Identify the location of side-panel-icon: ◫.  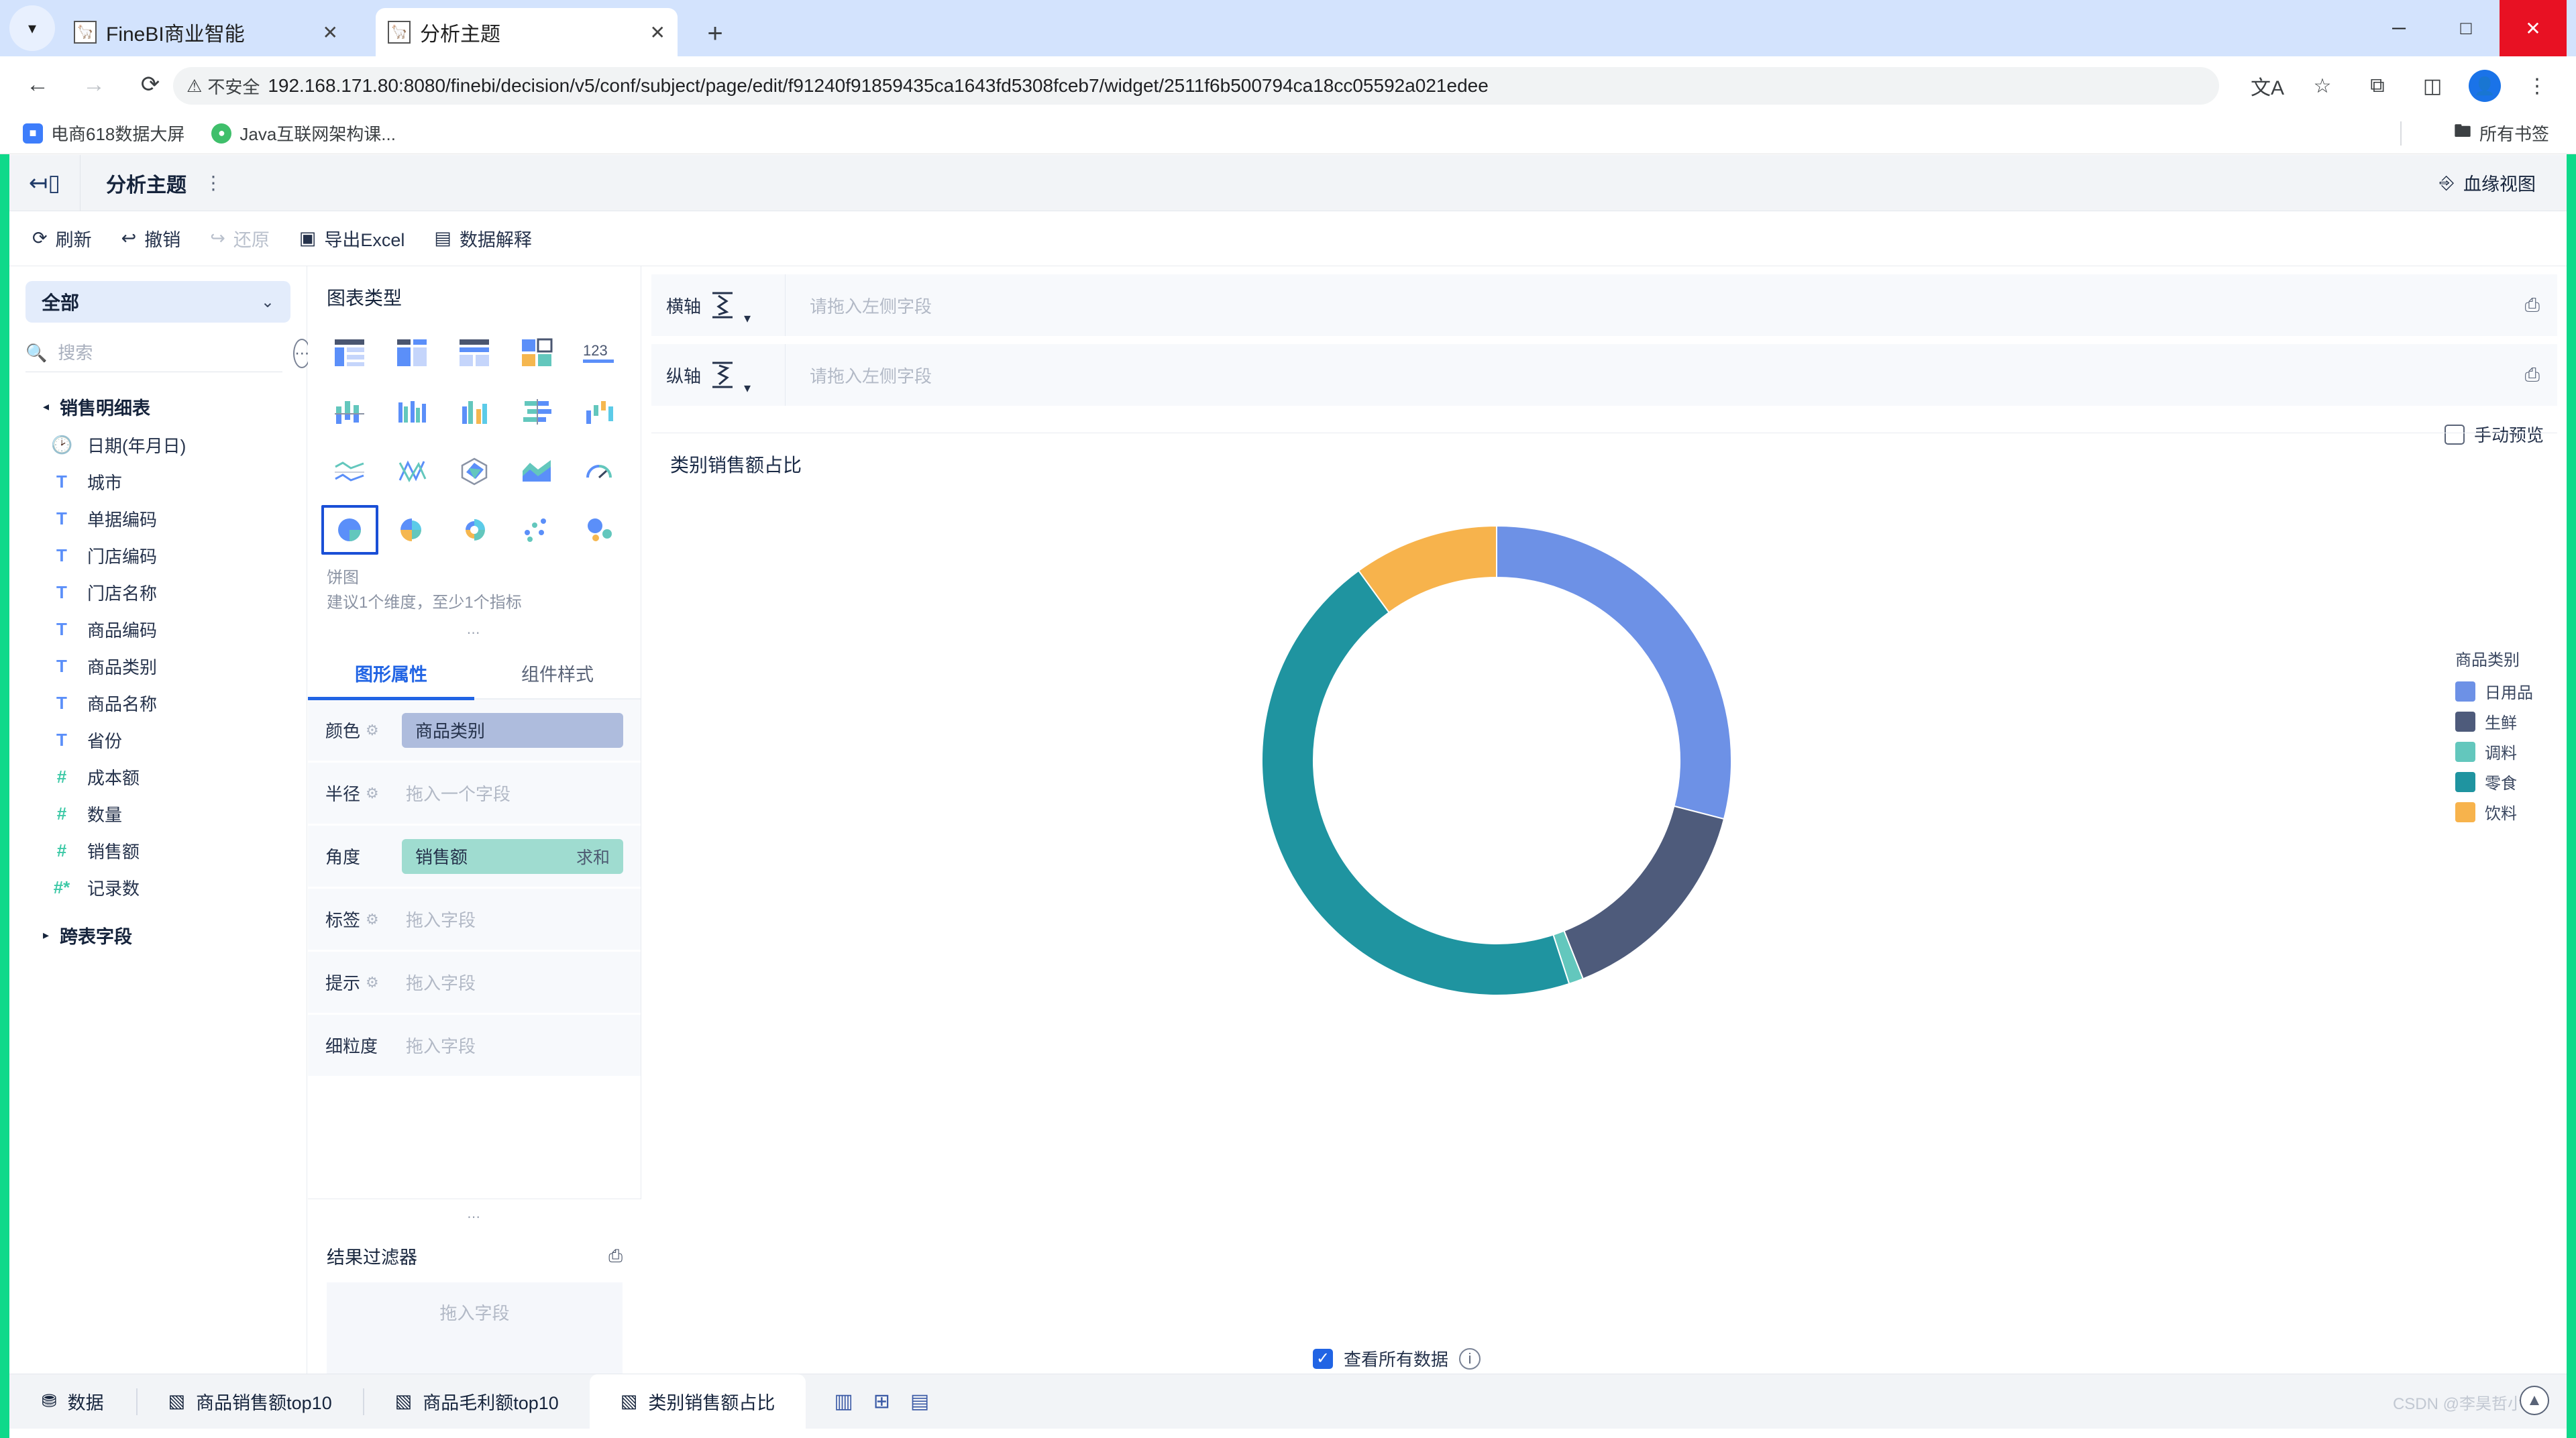
(2432, 86).